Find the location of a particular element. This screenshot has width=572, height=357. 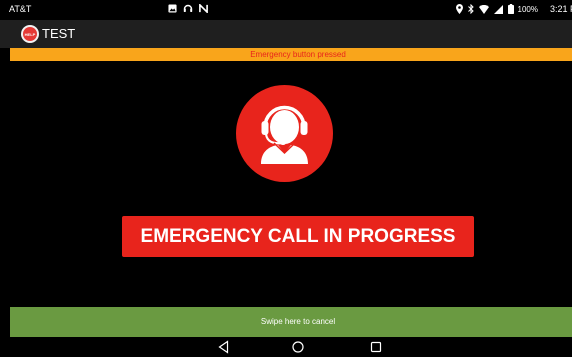

status-bar: AT&T 100% 3:21 is located at coordinates (286, 10).